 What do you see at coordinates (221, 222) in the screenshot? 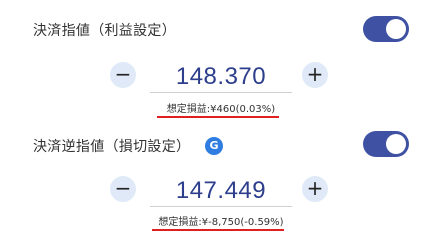
I see `stop-loss-estimated-profit: 想定損益:¥-8,750(-0.59%)` at bounding box center [221, 222].